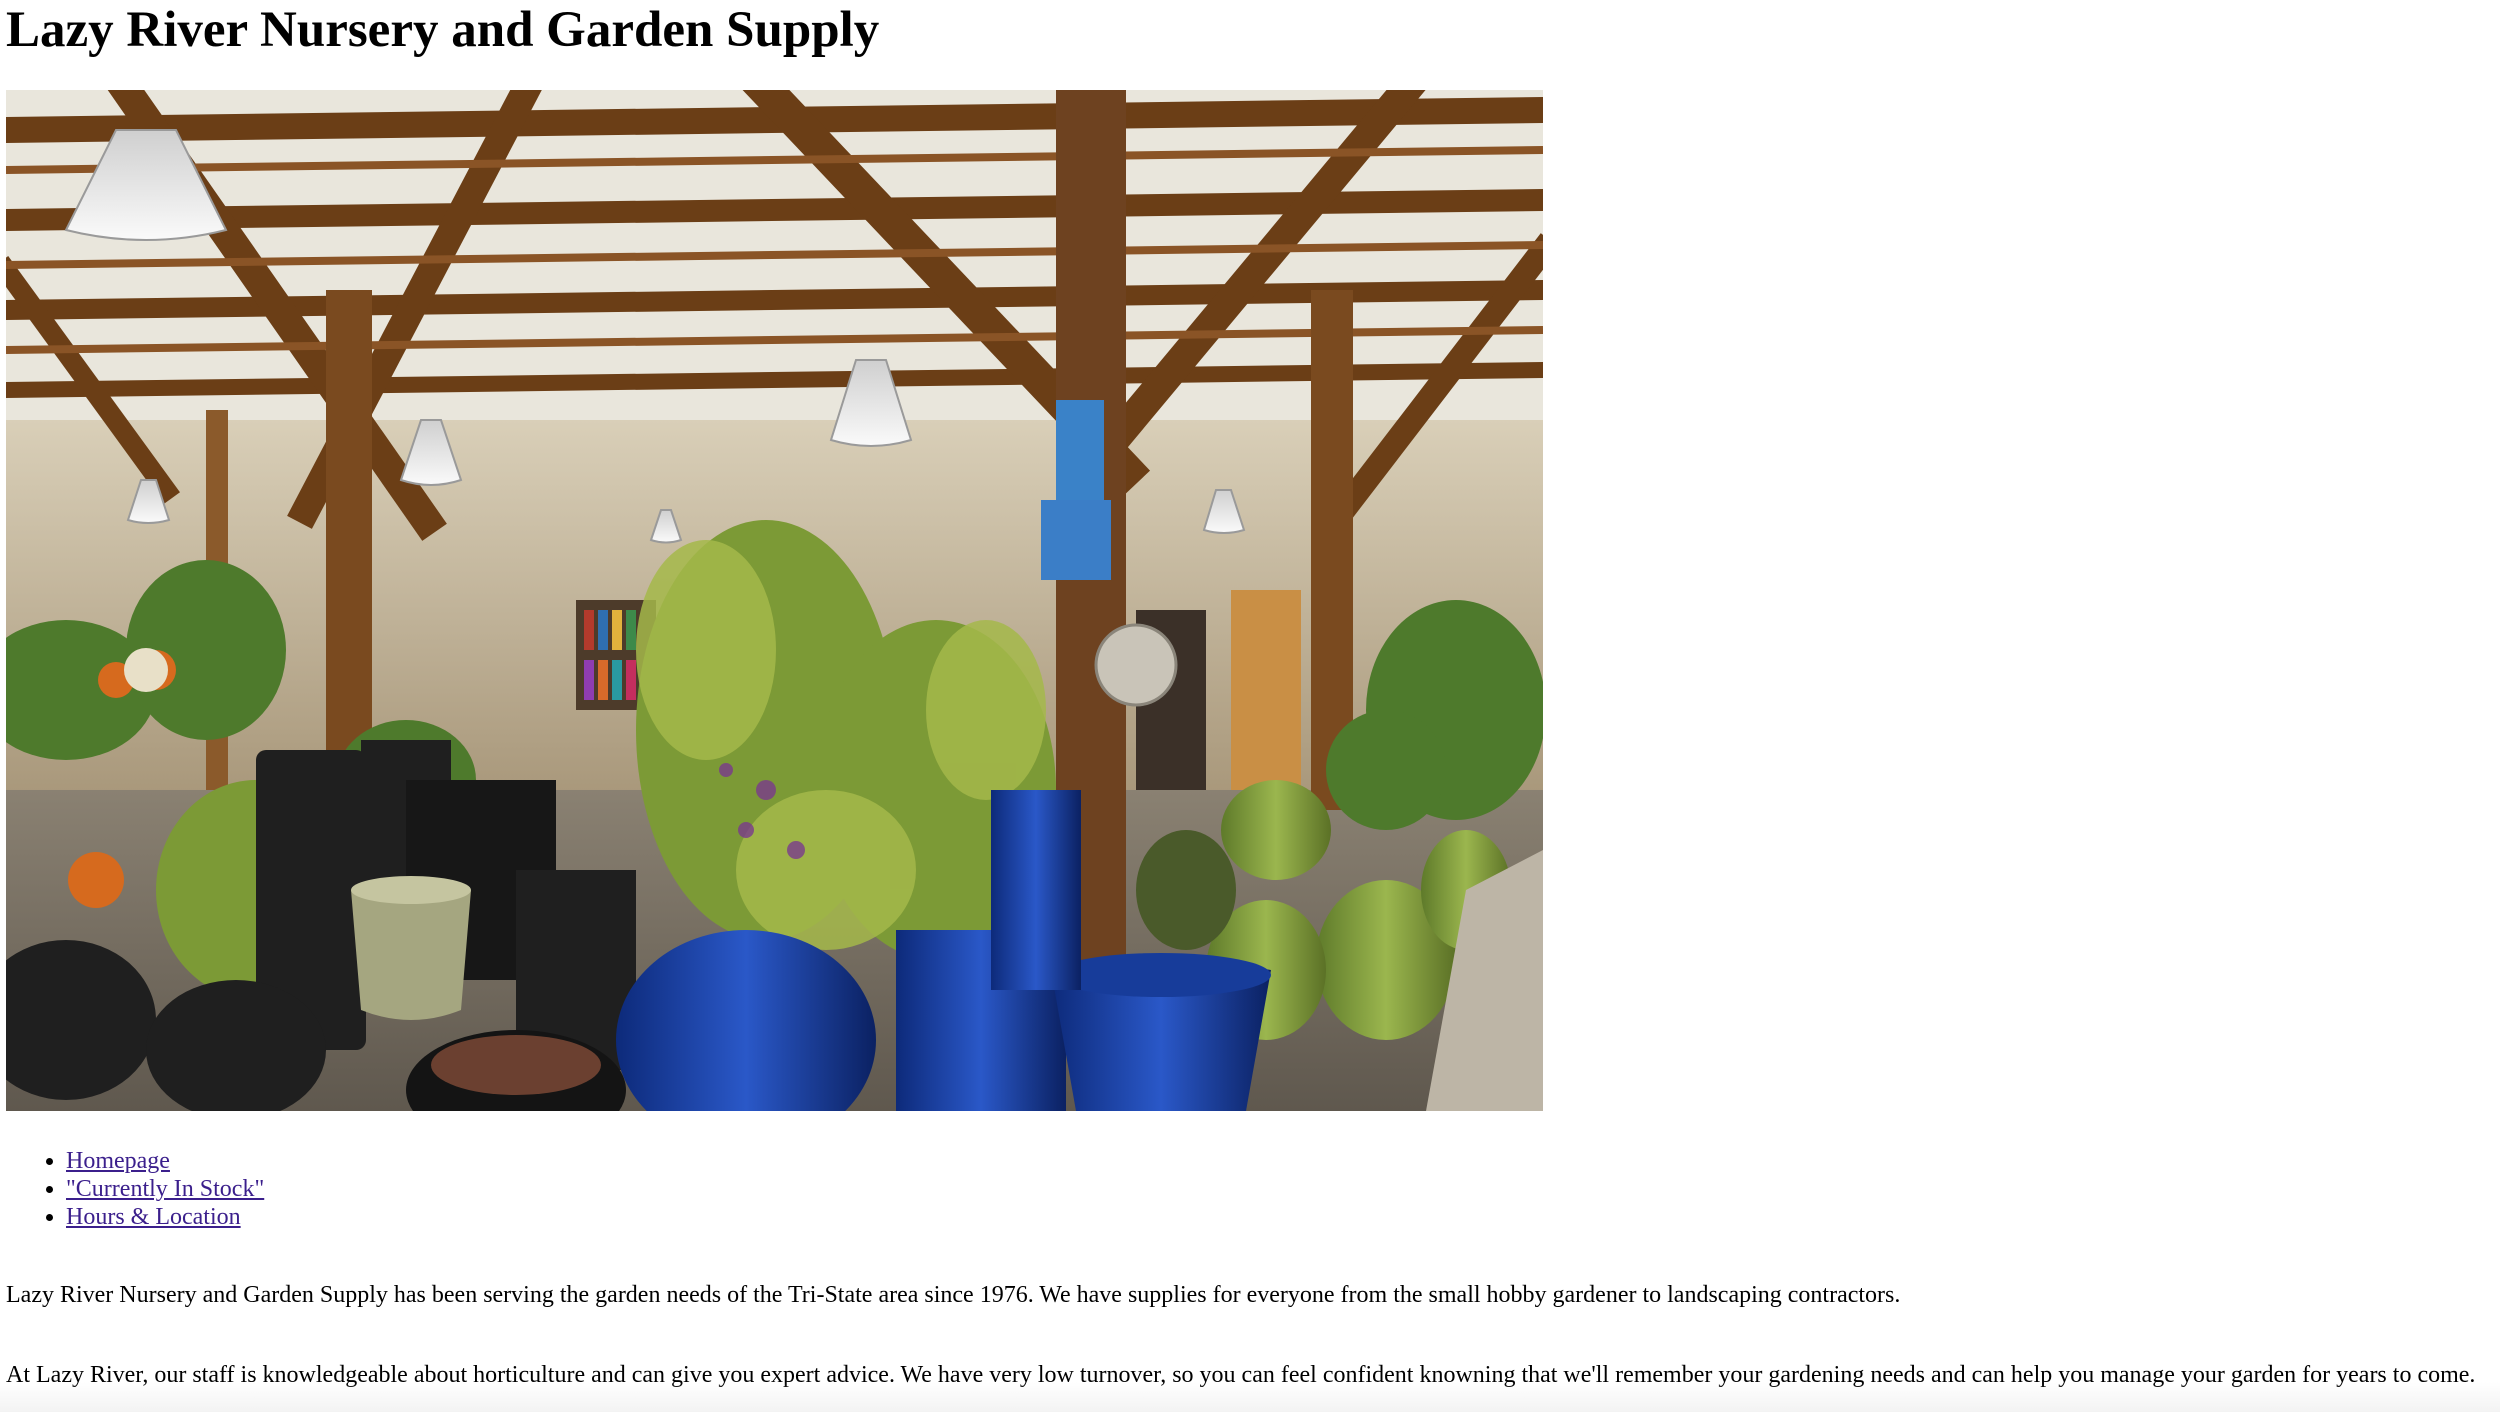 Image resolution: width=2500 pixels, height=1412 pixels. What do you see at coordinates (165, 1189) in the screenshot?
I see `nav-link-currently-in-stock: "Currently In Stock"` at bounding box center [165, 1189].